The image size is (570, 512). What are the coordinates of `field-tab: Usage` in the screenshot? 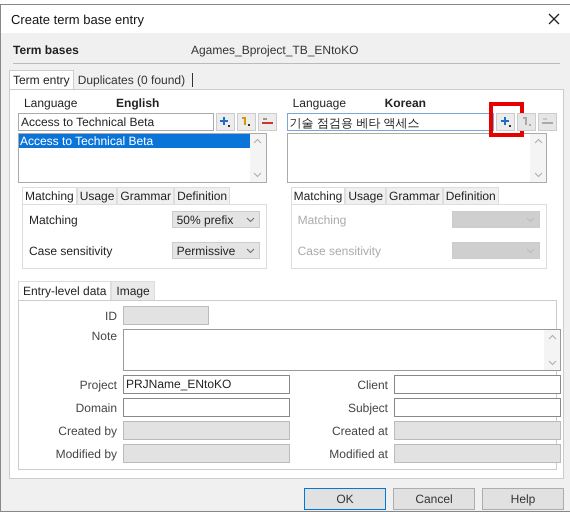 It's located at (97, 195).